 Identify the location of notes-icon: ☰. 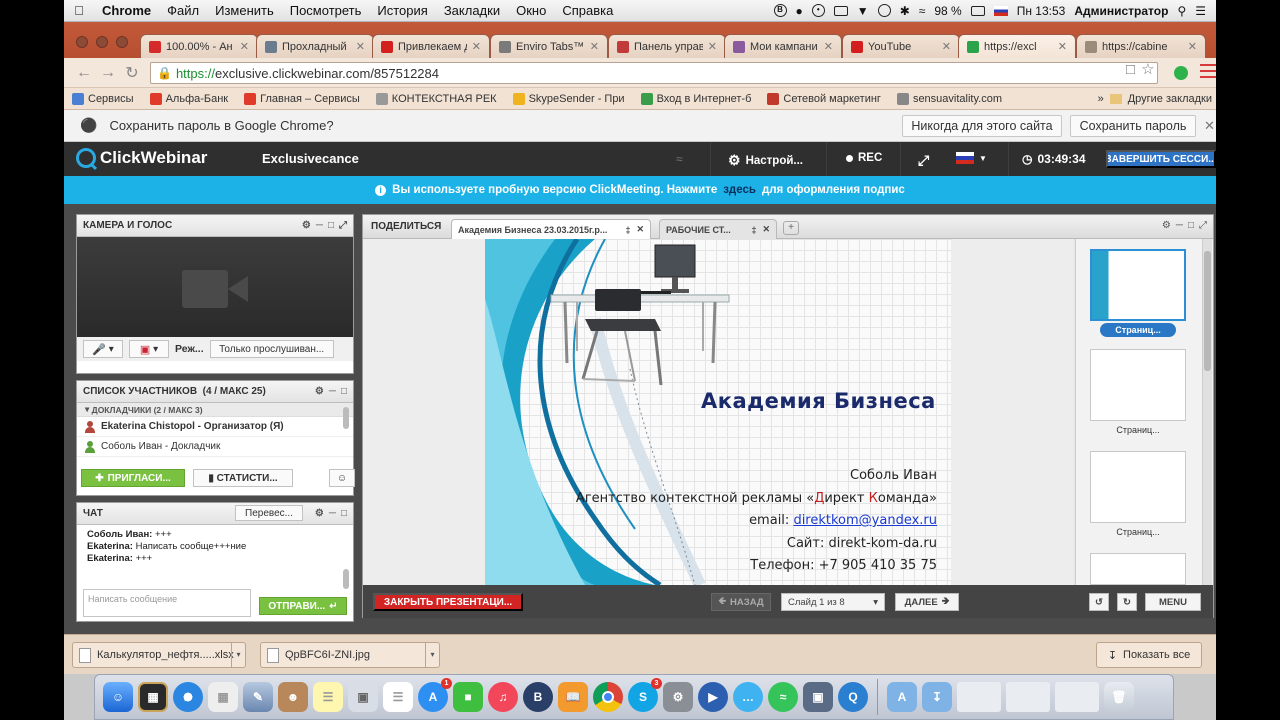
(328, 697).